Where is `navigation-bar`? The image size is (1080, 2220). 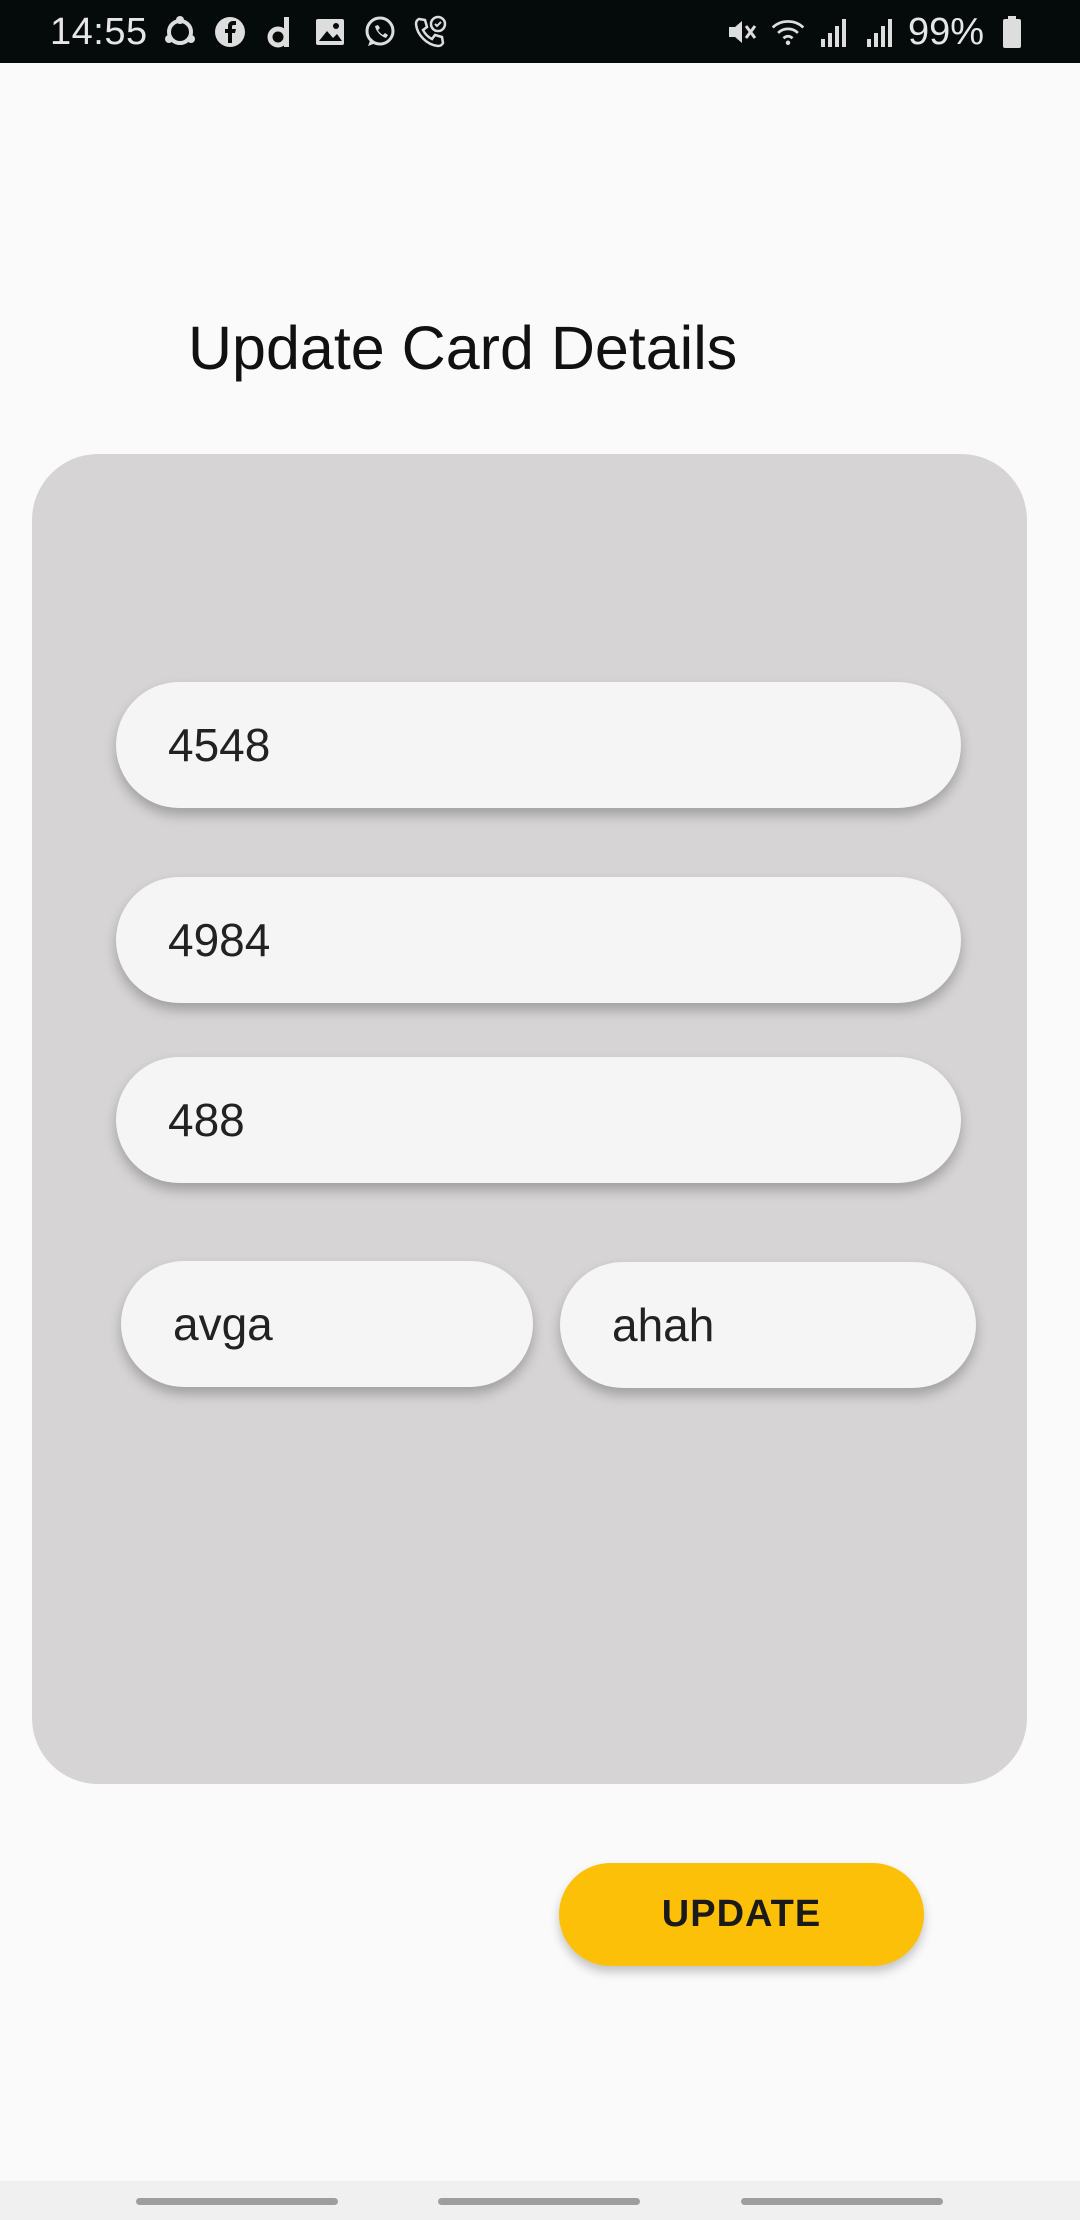
navigation-bar is located at coordinates (540, 2200).